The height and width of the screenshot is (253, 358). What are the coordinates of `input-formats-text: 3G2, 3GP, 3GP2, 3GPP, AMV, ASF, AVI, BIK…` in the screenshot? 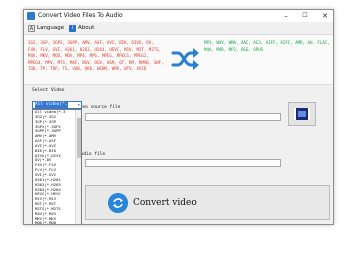 It's located at (96, 55).